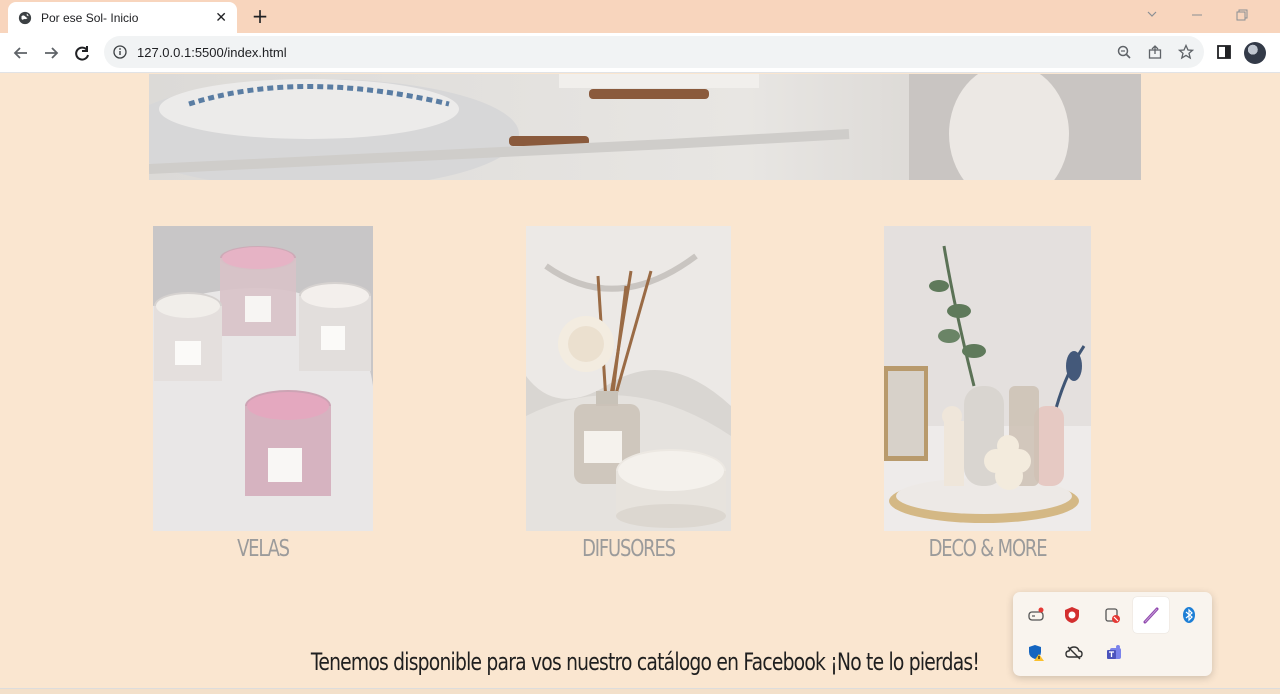  Describe the element at coordinates (1186, 52) in the screenshot. I see `bookmark-star-icon` at that location.